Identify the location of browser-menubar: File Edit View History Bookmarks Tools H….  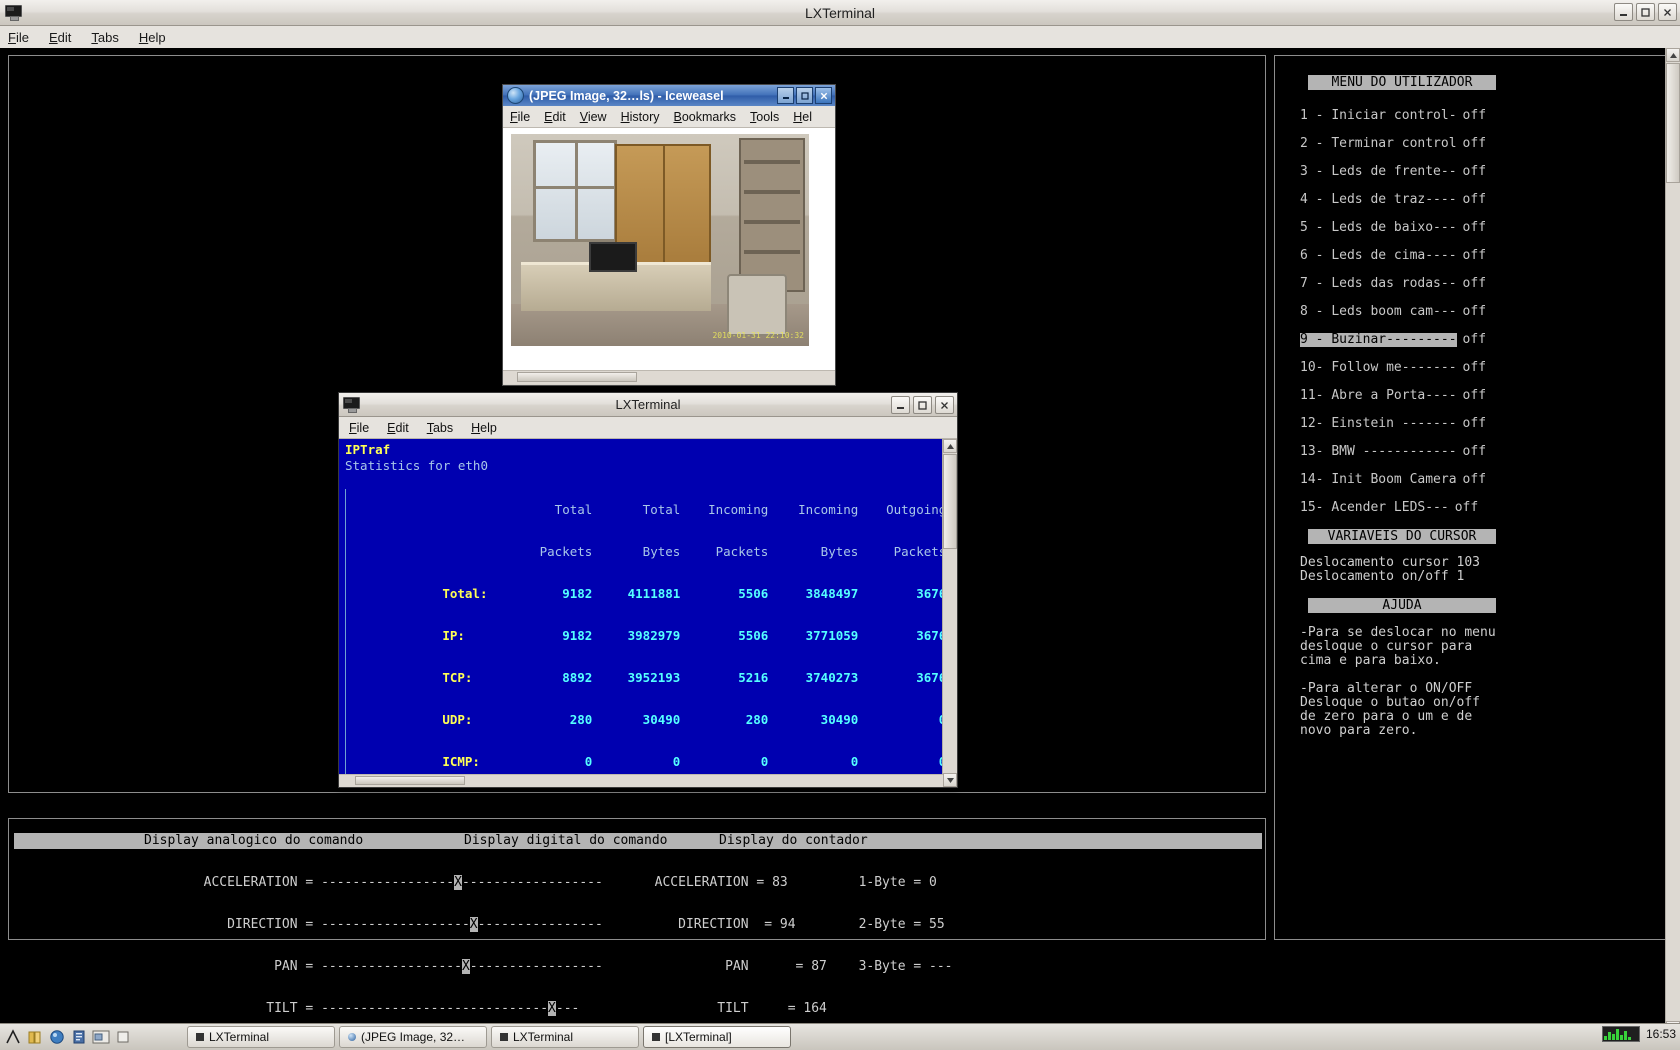
(669, 117).